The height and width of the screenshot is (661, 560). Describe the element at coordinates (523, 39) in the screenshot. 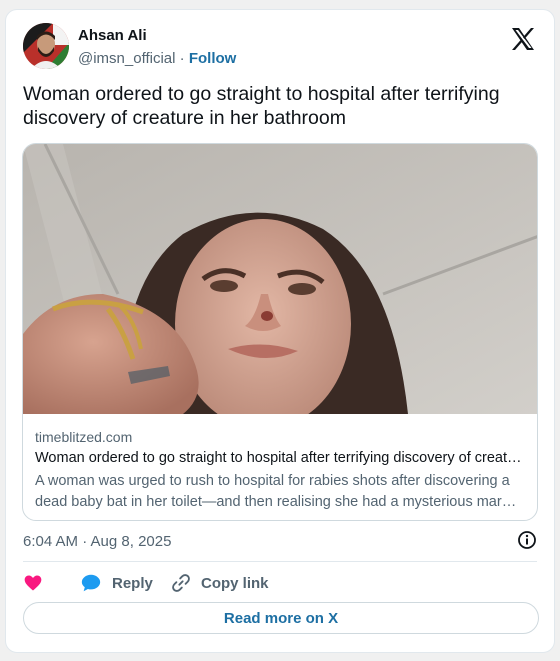

I see `x-logo-icon` at that location.